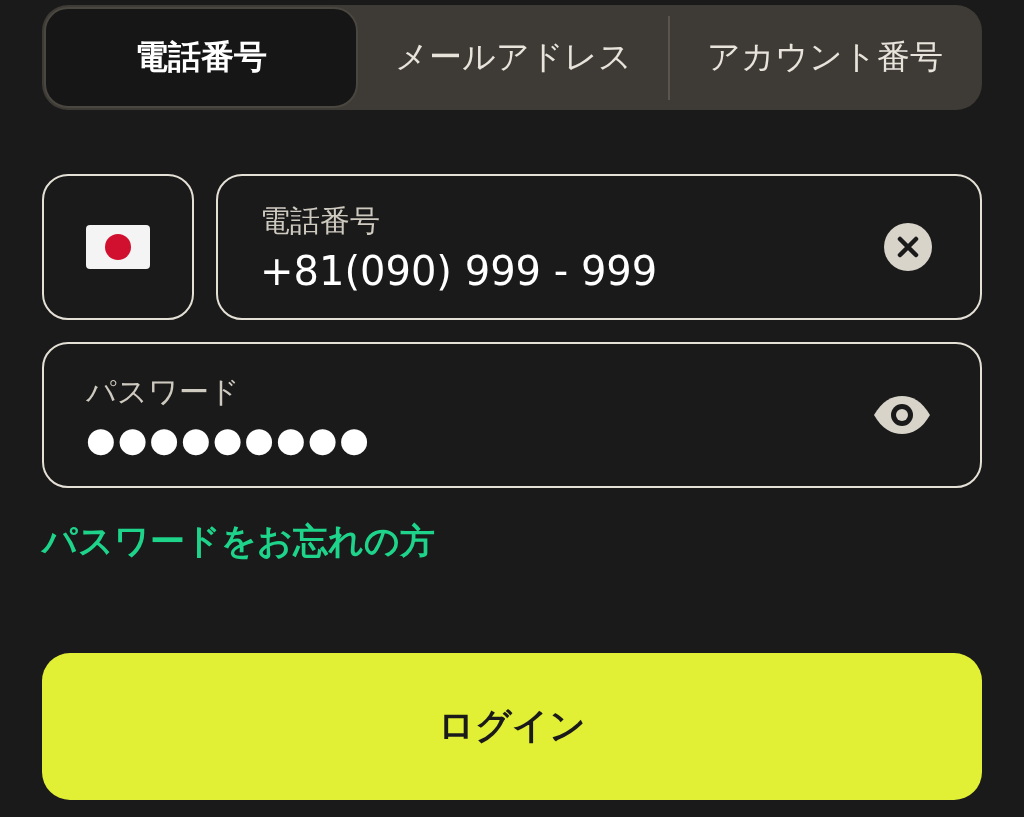  What do you see at coordinates (238, 541) in the screenshot?
I see `forgot-password-link: パスワードをお忘れの方` at bounding box center [238, 541].